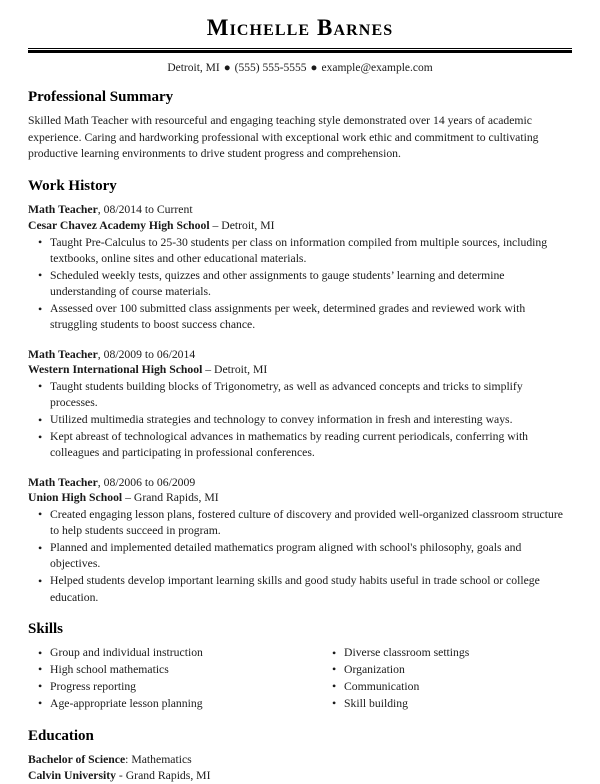  What do you see at coordinates (75, 498) in the screenshot?
I see `job-company: Union High School` at bounding box center [75, 498].